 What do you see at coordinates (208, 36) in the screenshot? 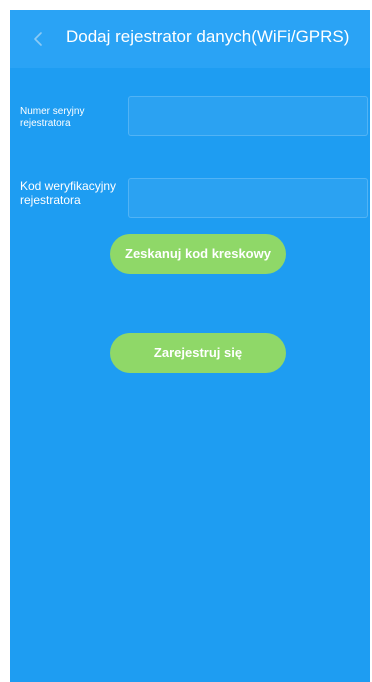
I see `page-title: Dodaj rejestrator danych(WiFi/GPRS)` at bounding box center [208, 36].